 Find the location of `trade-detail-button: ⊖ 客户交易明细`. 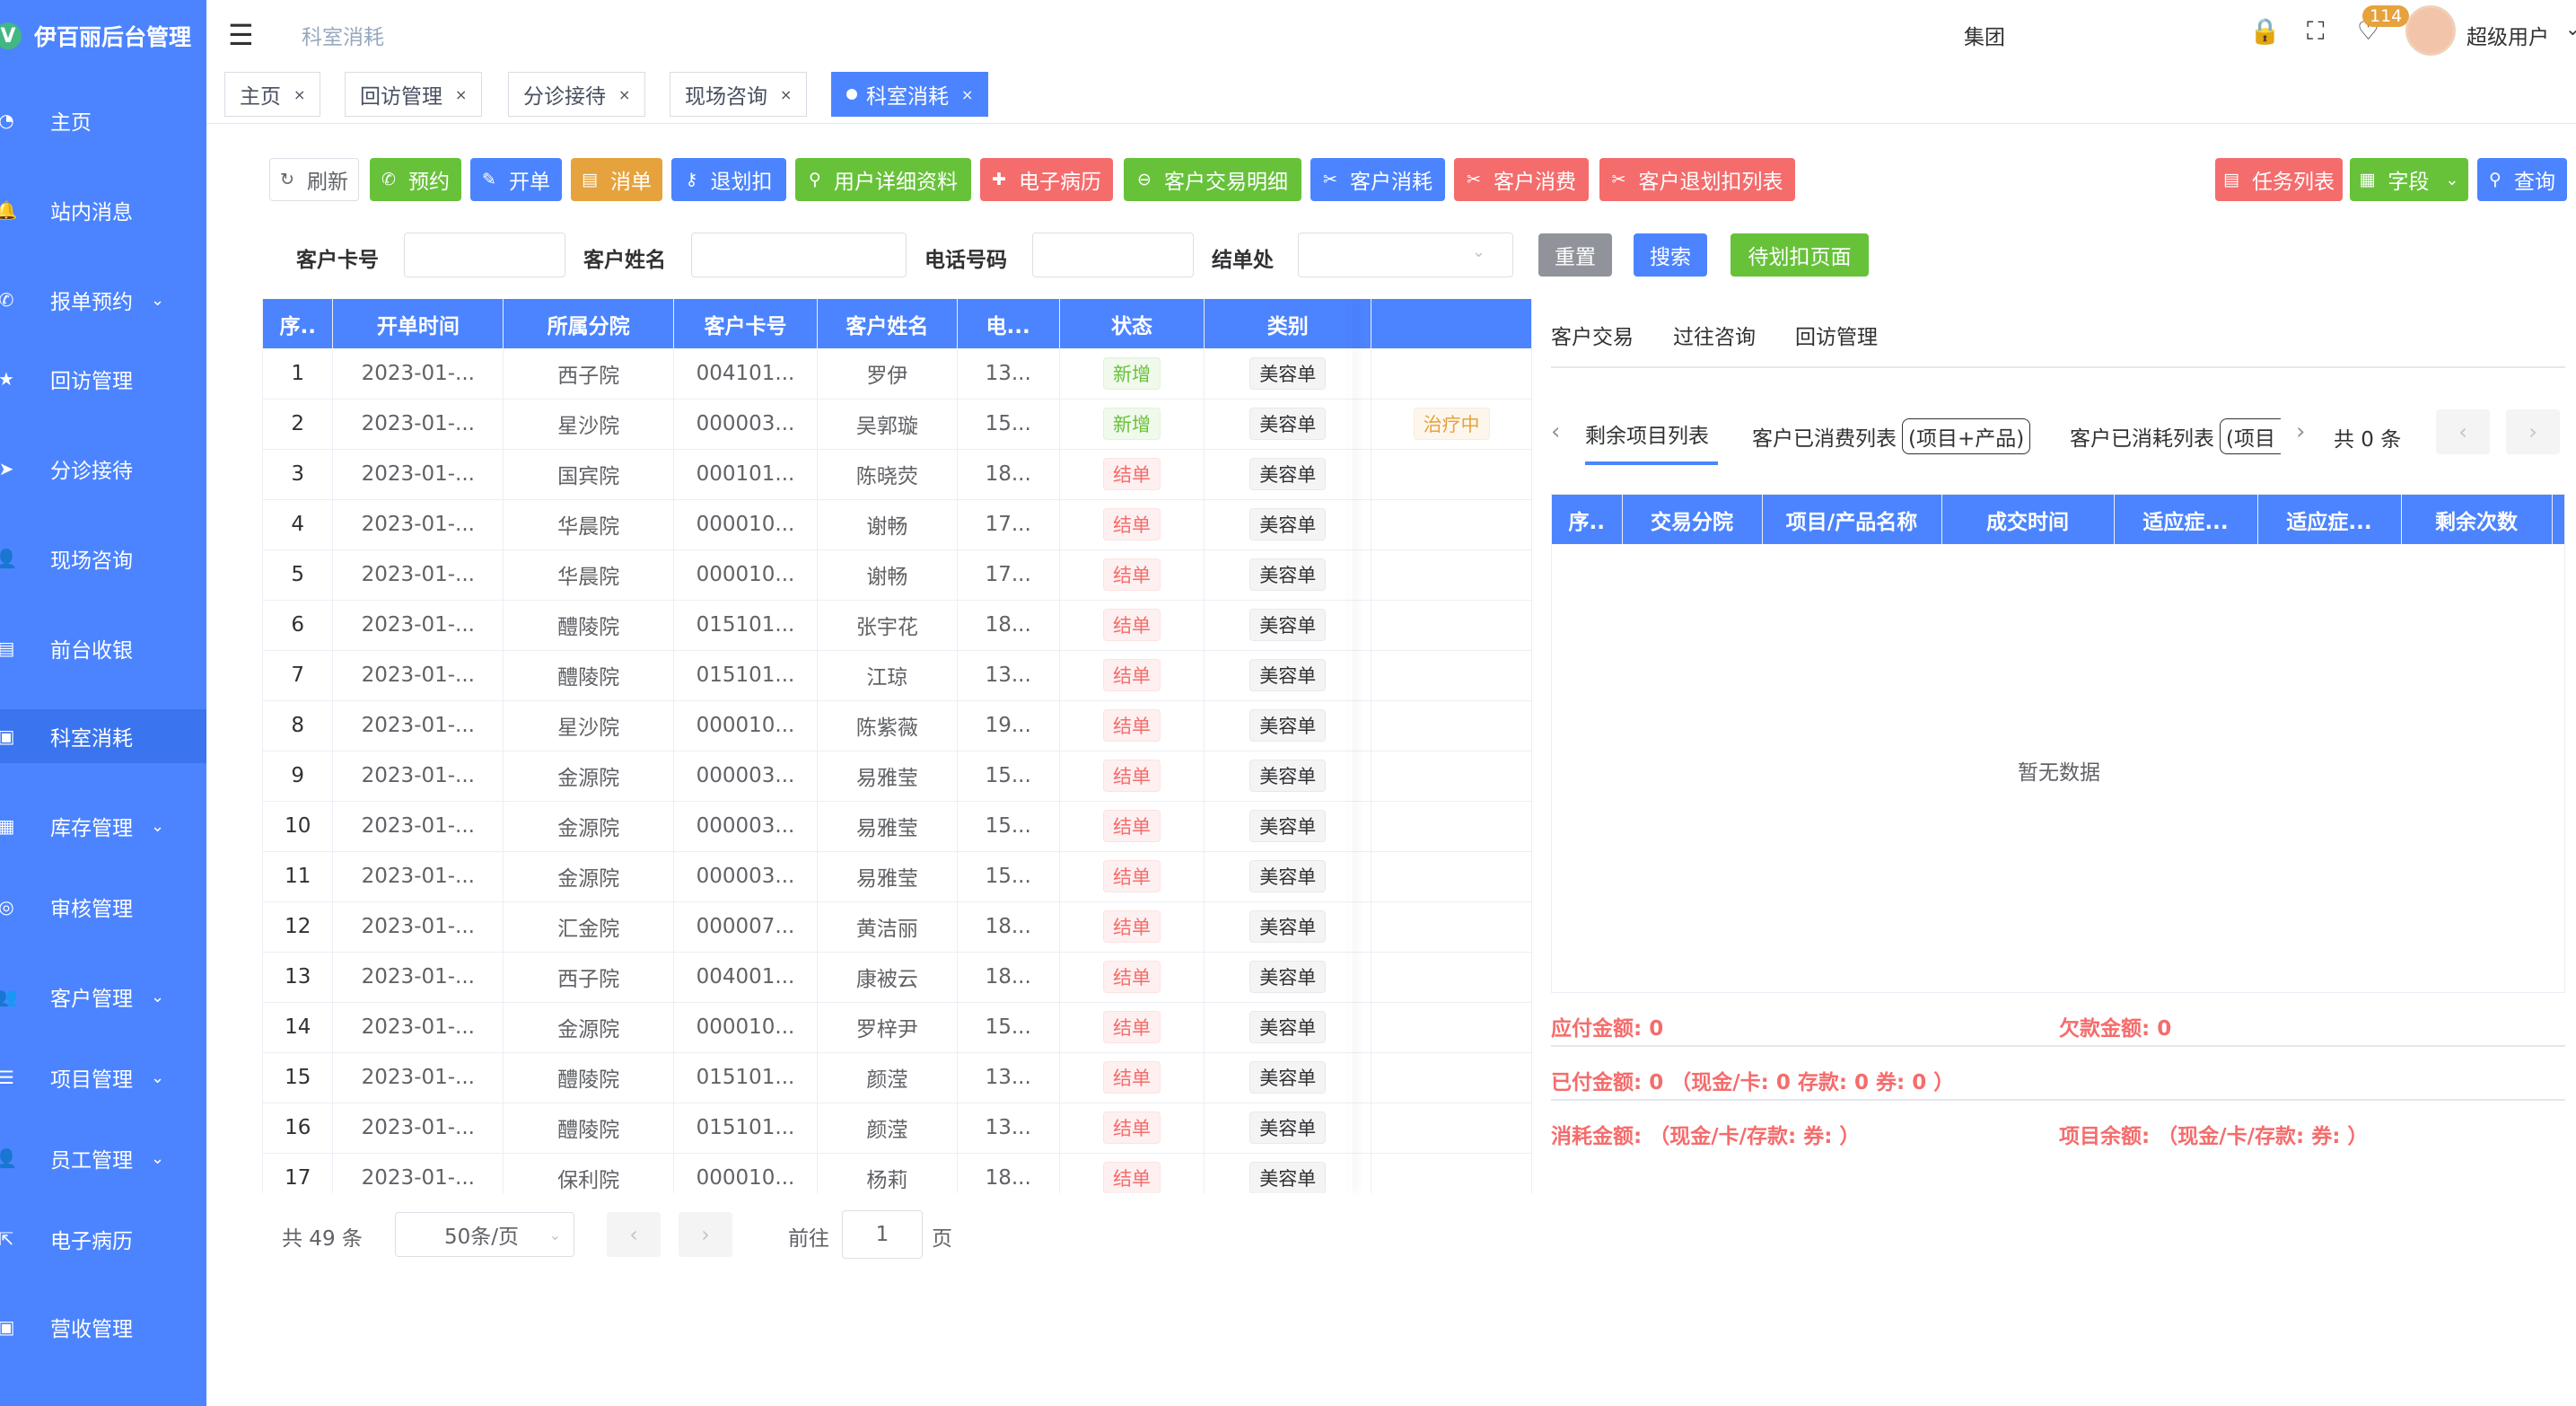

trade-detail-button: ⊖ 客户交易明细 is located at coordinates (1212, 179).